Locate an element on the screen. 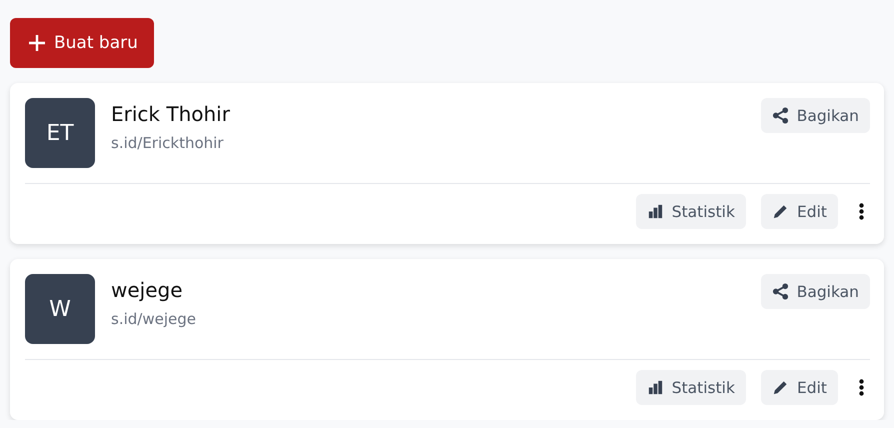  short-url: s.id/wejege is located at coordinates (154, 319).